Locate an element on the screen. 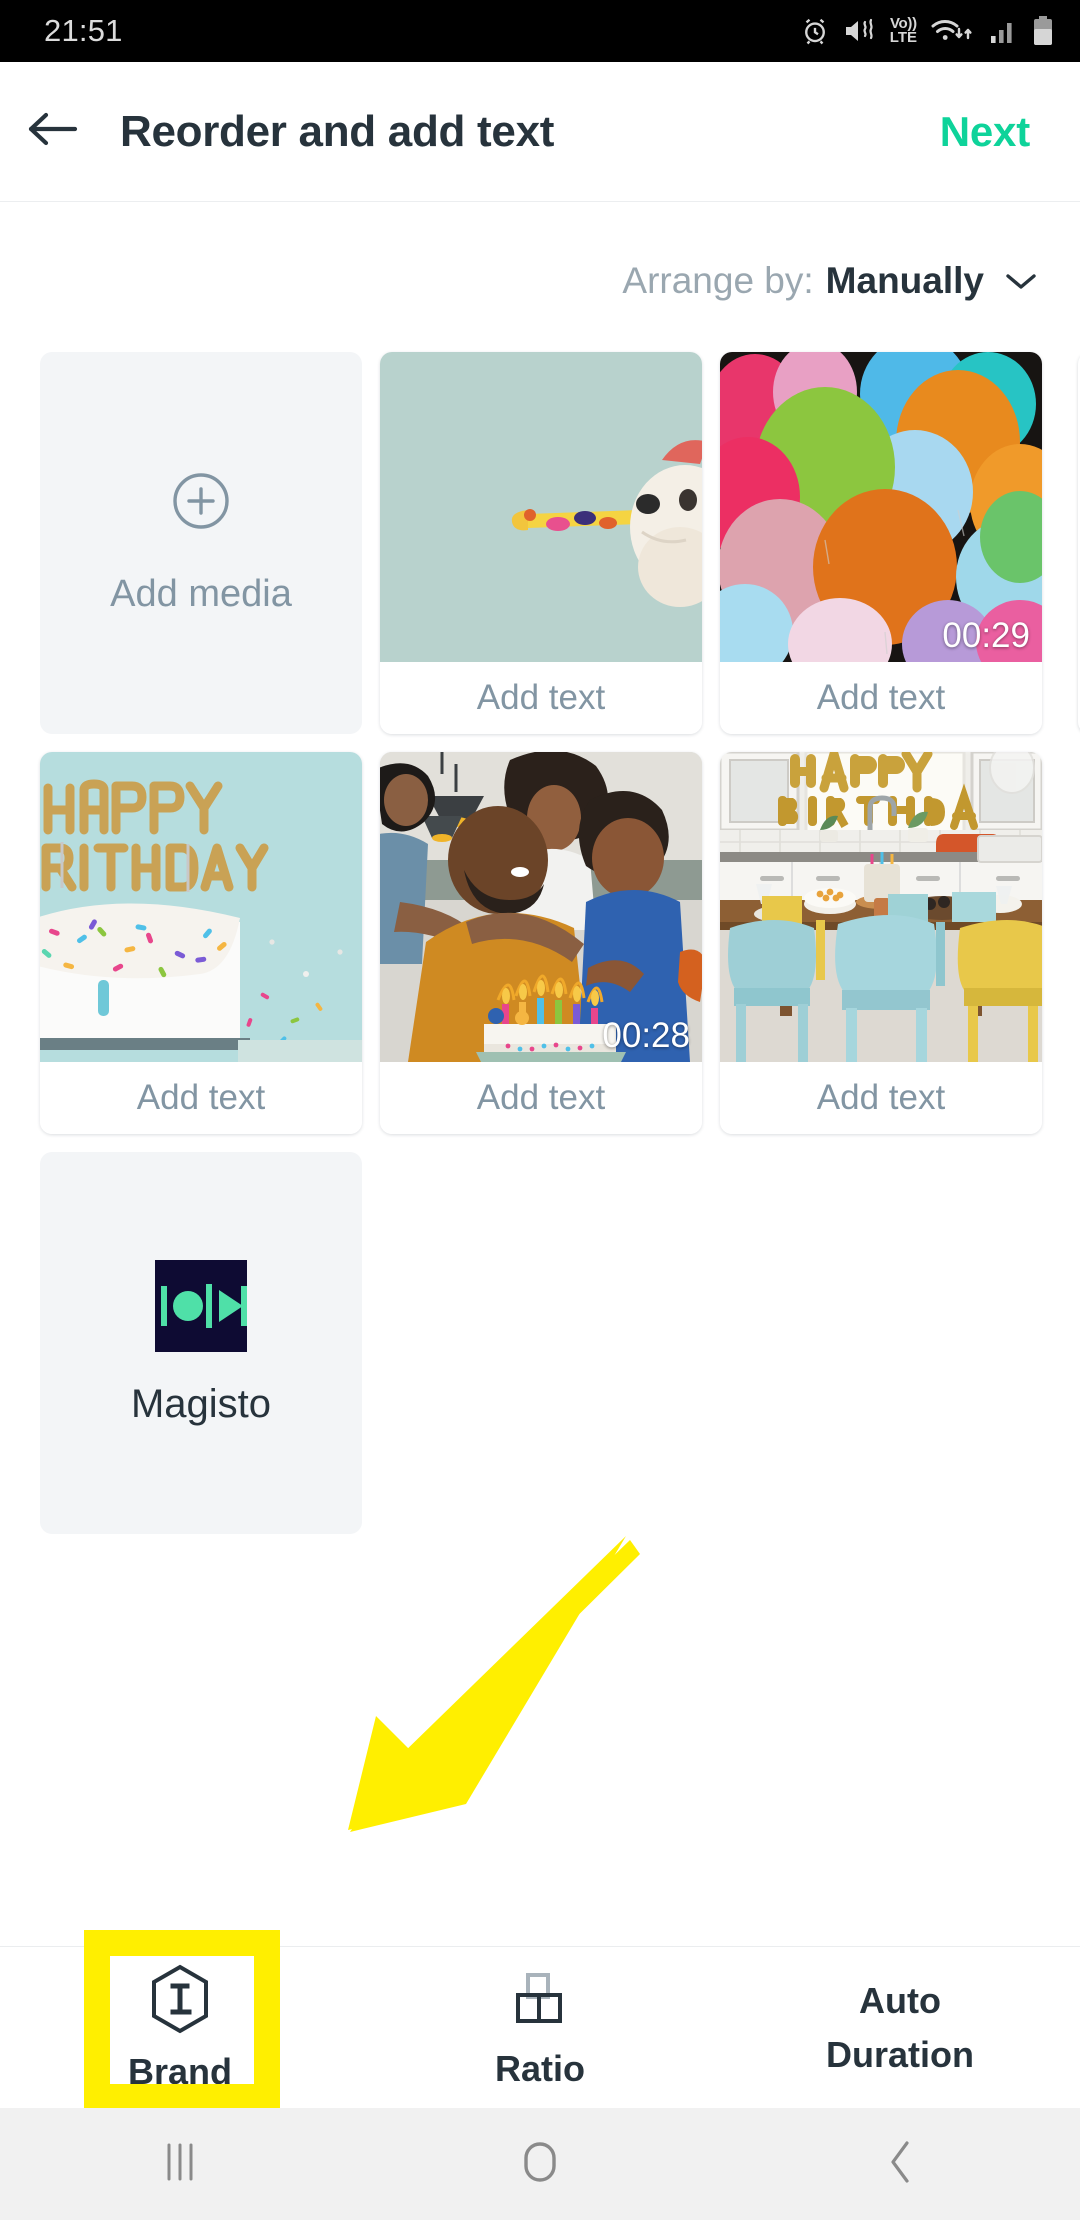  signal-icon is located at coordinates (1004, 31).